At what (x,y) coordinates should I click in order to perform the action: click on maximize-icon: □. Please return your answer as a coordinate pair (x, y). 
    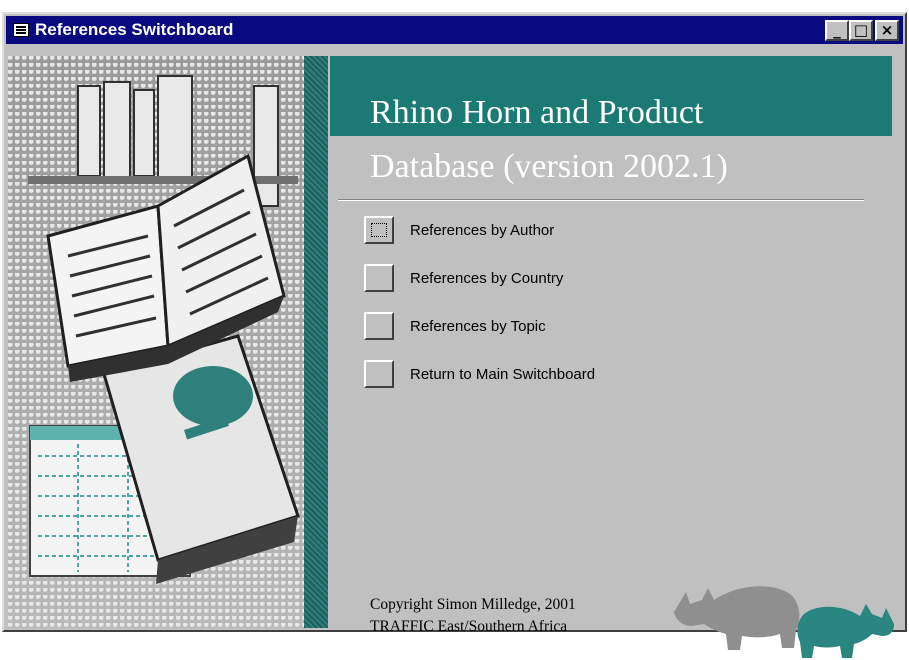
    Looking at the image, I should click on (861, 29).